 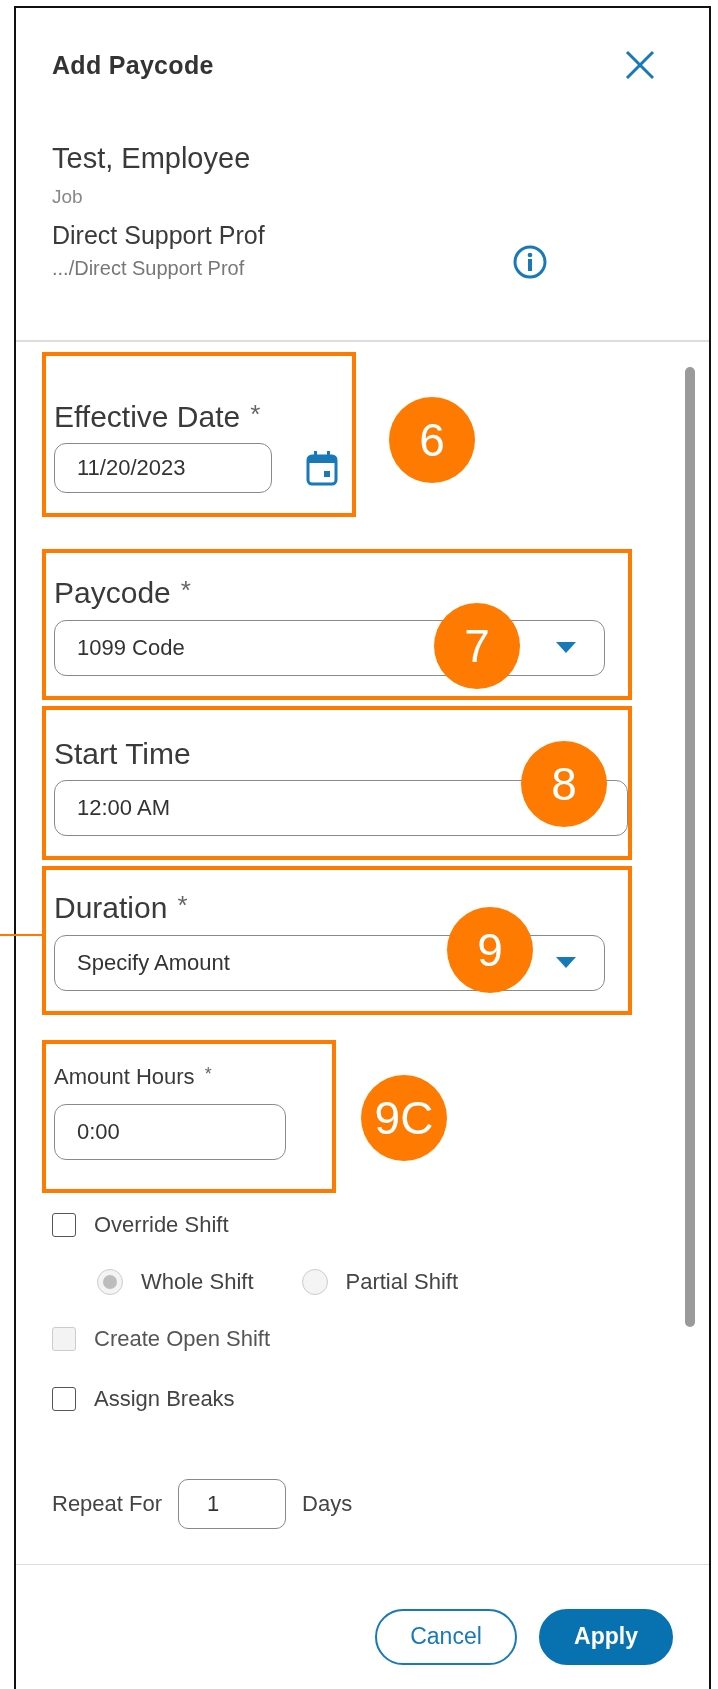 What do you see at coordinates (151, 158) in the screenshot?
I see `employee-name: Test, Employee` at bounding box center [151, 158].